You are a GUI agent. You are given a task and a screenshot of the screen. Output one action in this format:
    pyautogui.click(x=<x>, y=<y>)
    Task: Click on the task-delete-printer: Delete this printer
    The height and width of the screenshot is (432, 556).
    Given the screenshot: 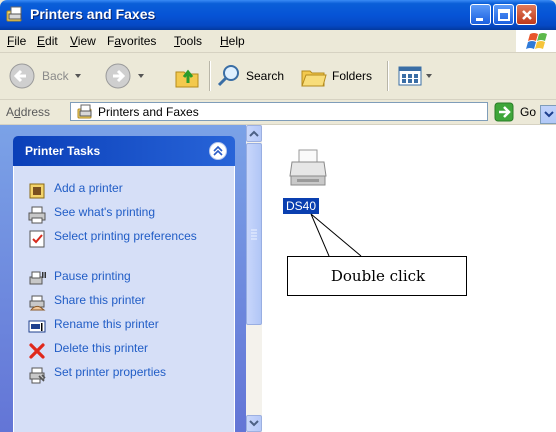 What is the action you would take?
    pyautogui.click(x=88, y=351)
    